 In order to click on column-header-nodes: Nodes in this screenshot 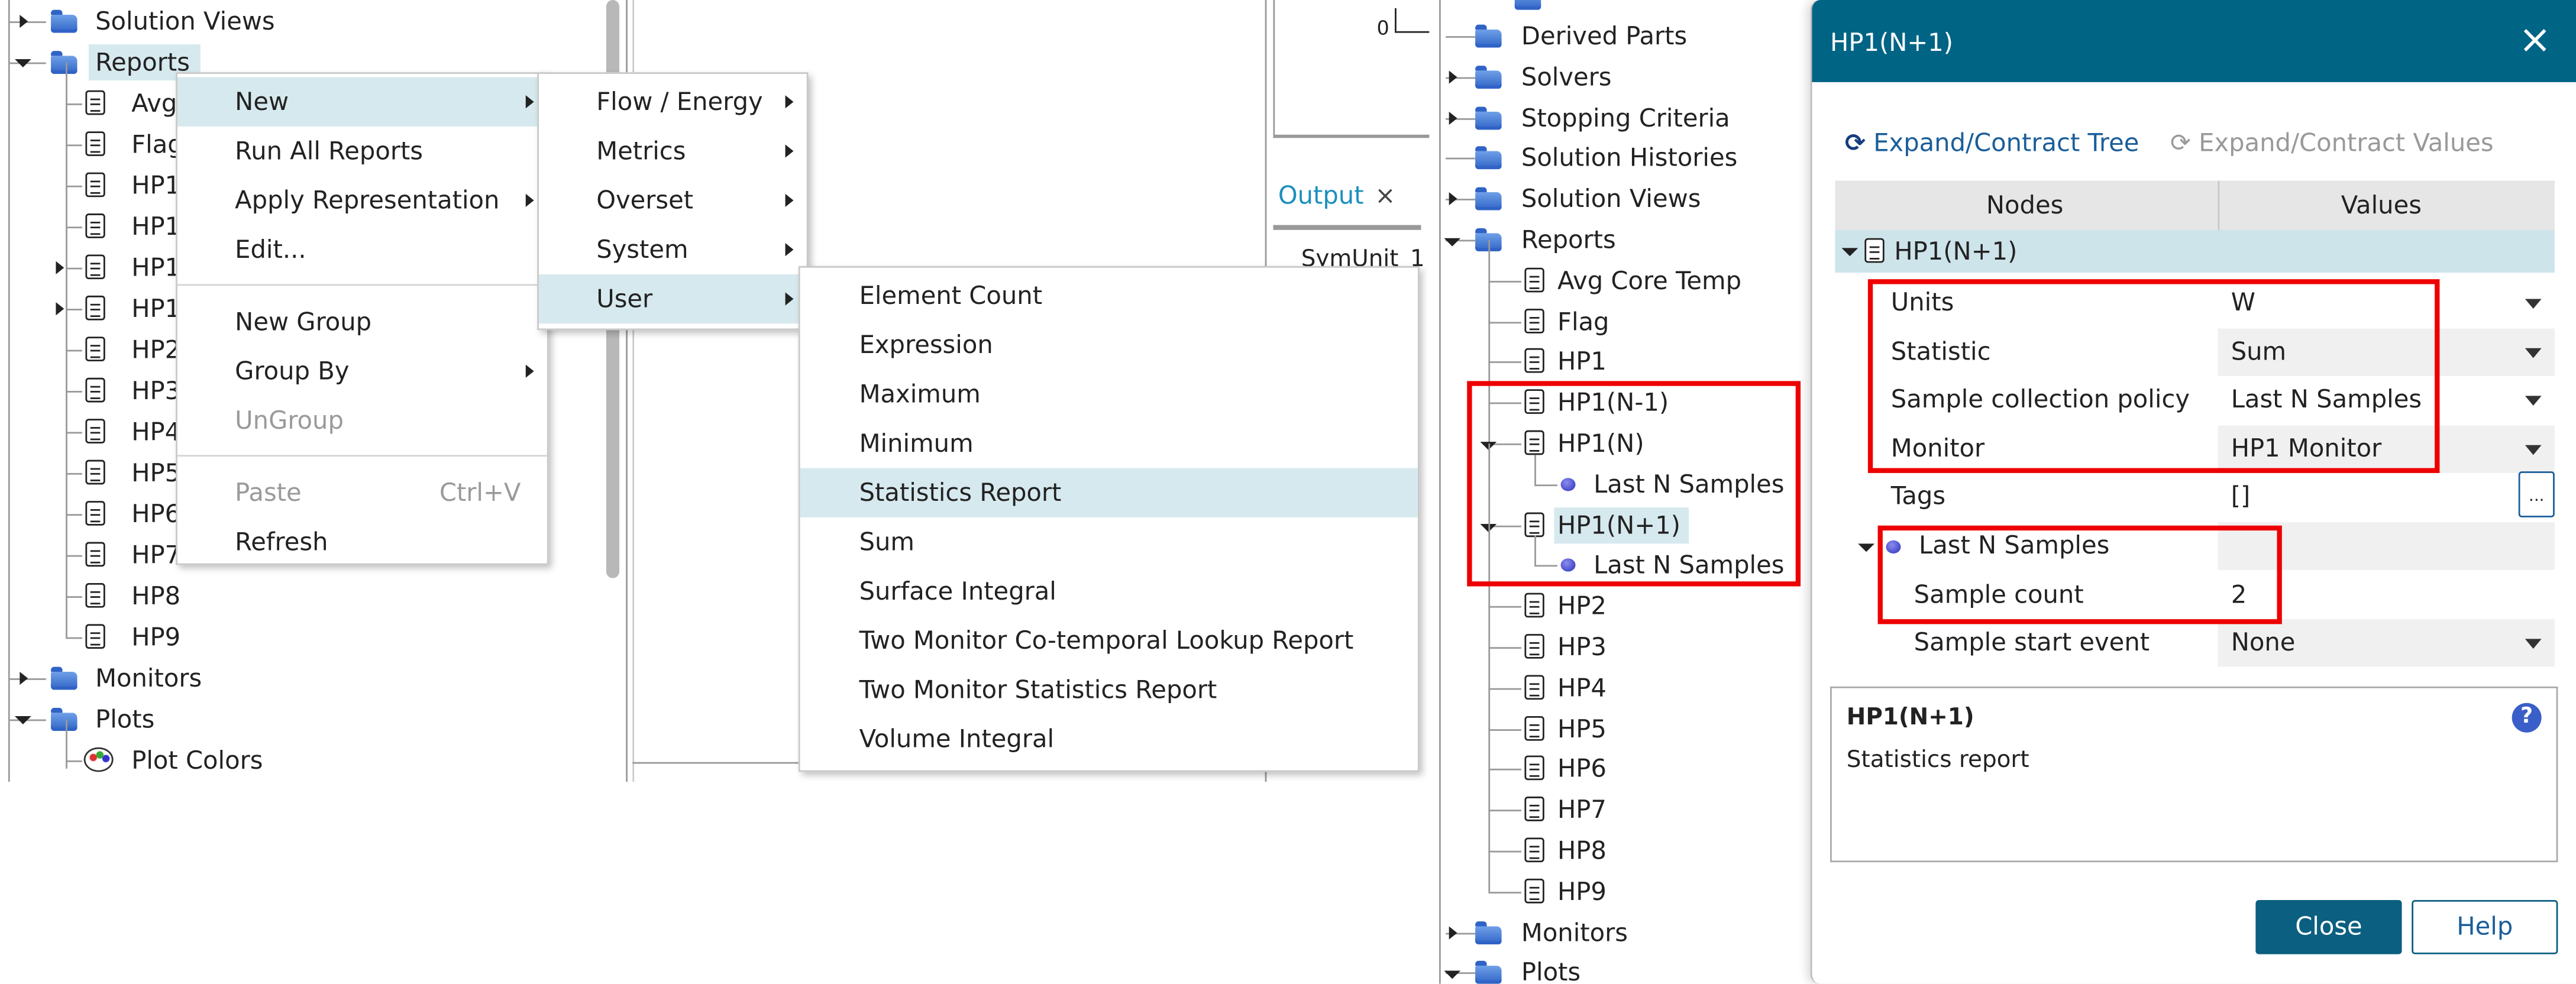, I will do `click(2024, 206)`.